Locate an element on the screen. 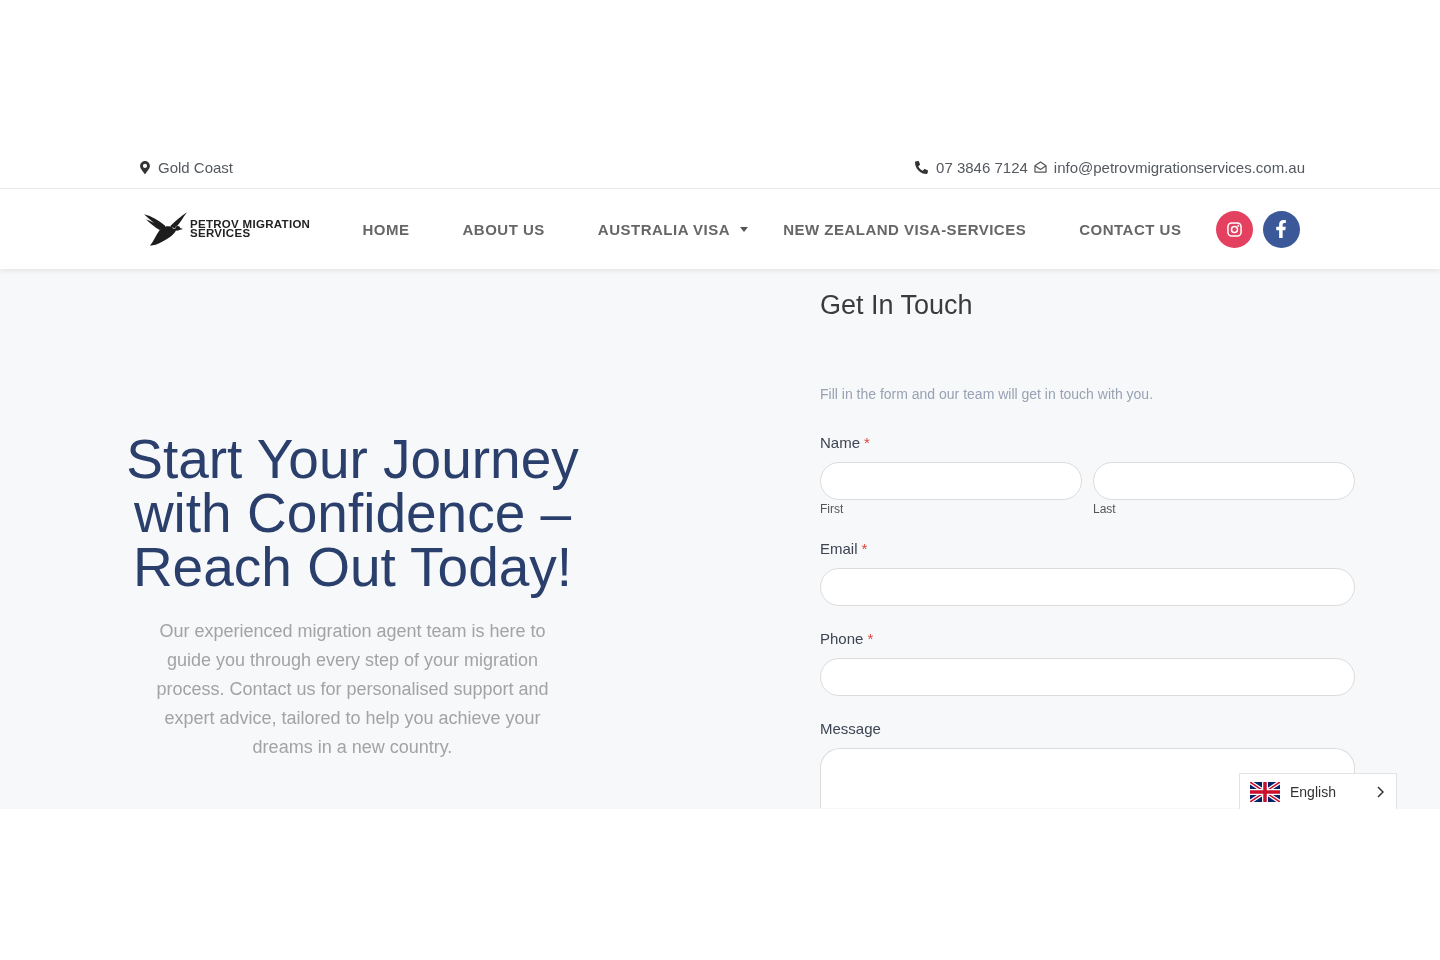 The height and width of the screenshot is (960, 1440). hero-text: Our experienced migration agent team is here to guide you through every step of your migration process. Contact us for personalised support and expert advice, tailored to help you achieve your dreams in a new country. is located at coordinates (352, 689).